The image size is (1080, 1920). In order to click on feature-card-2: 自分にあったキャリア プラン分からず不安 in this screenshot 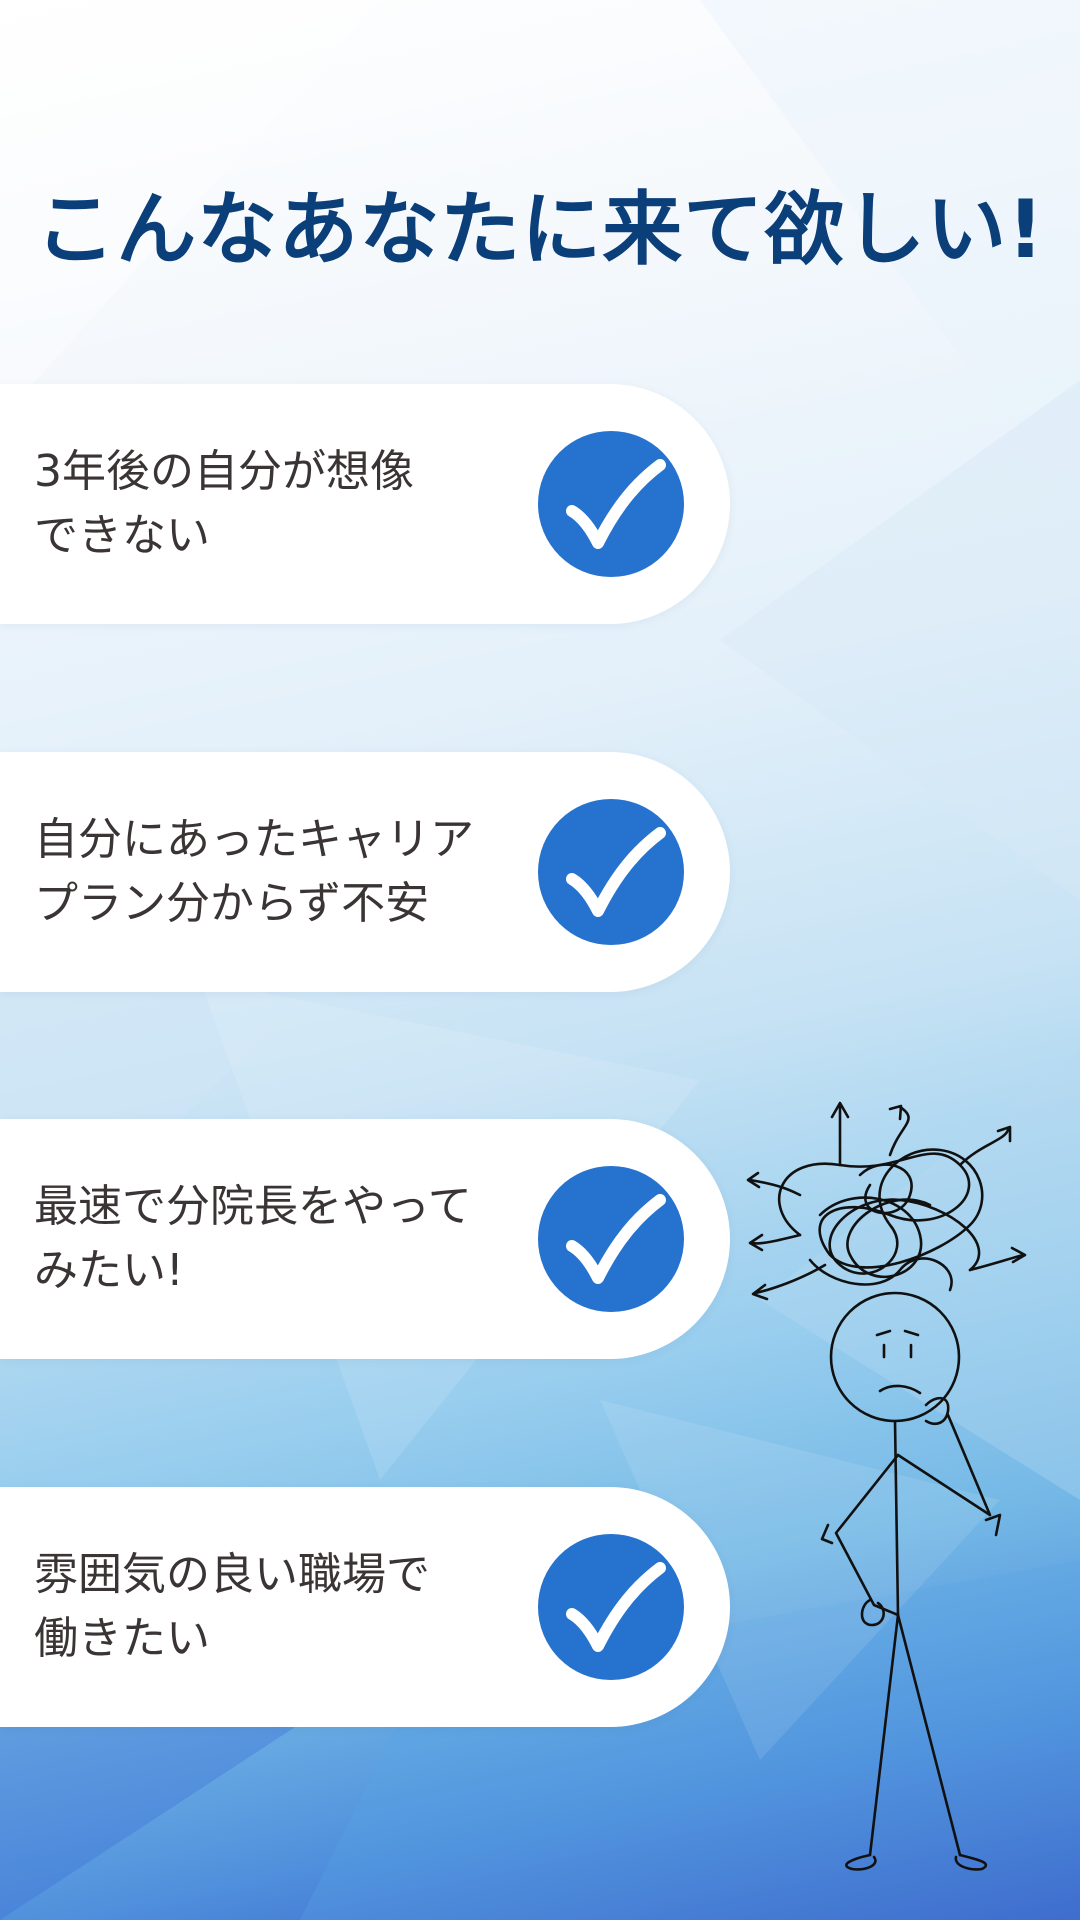, I will do `click(365, 872)`.